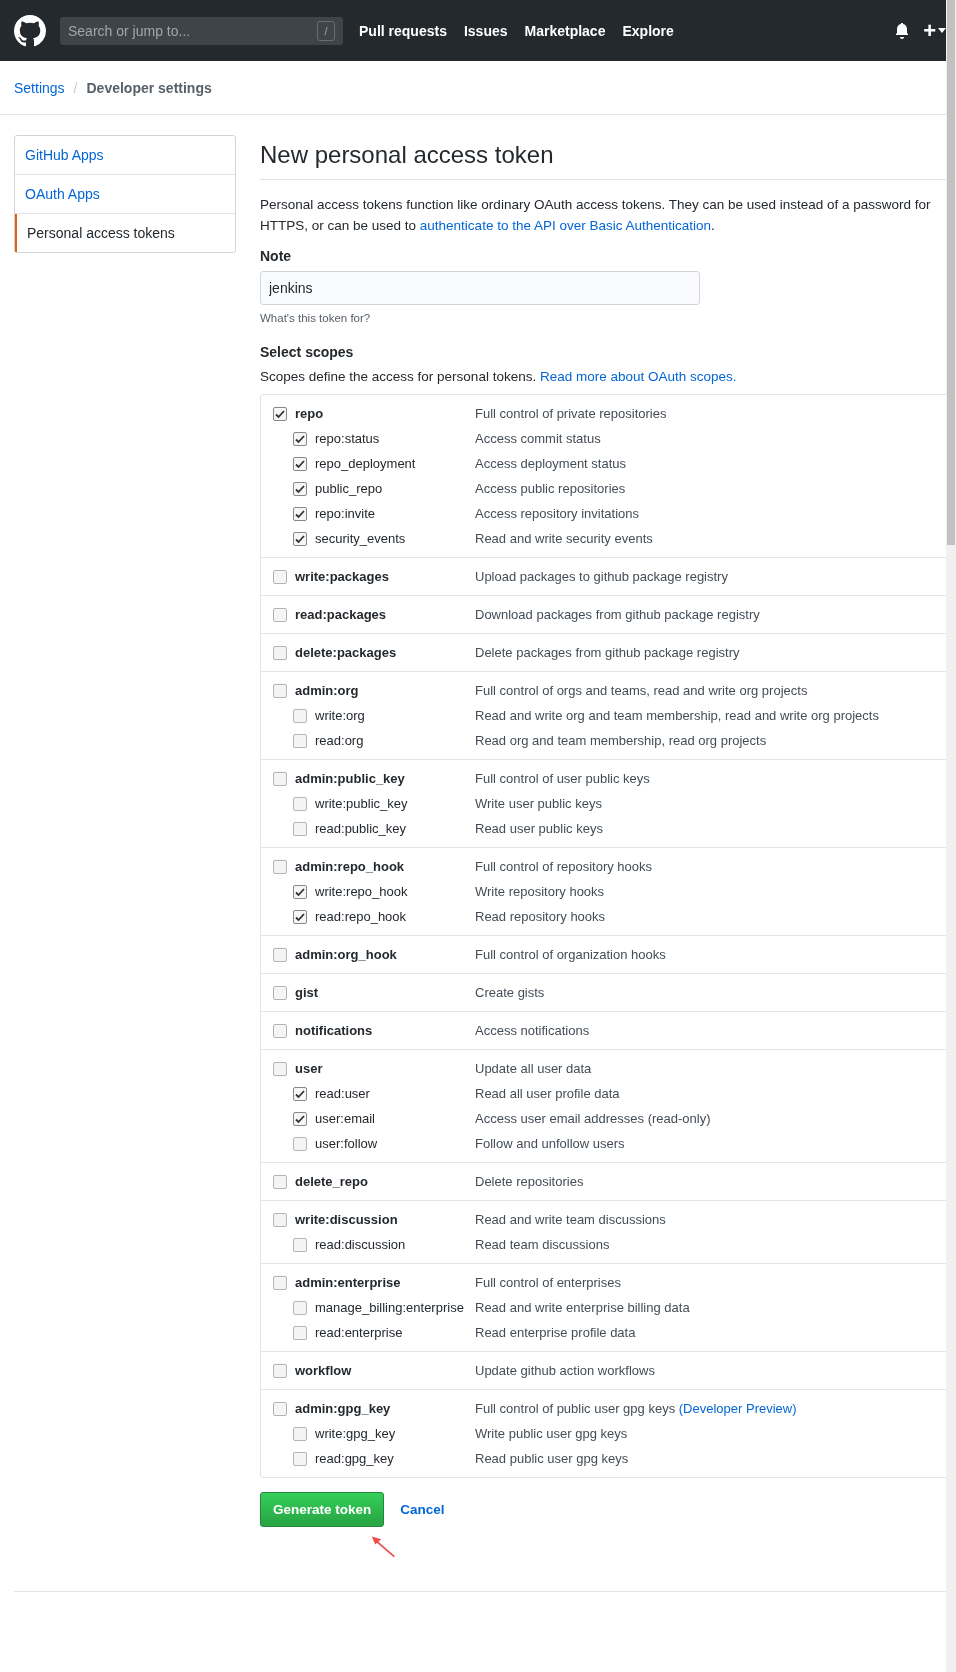 This screenshot has width=956, height=1672. What do you see at coordinates (532, 1030) in the screenshot?
I see `scope-description: Access notifications` at bounding box center [532, 1030].